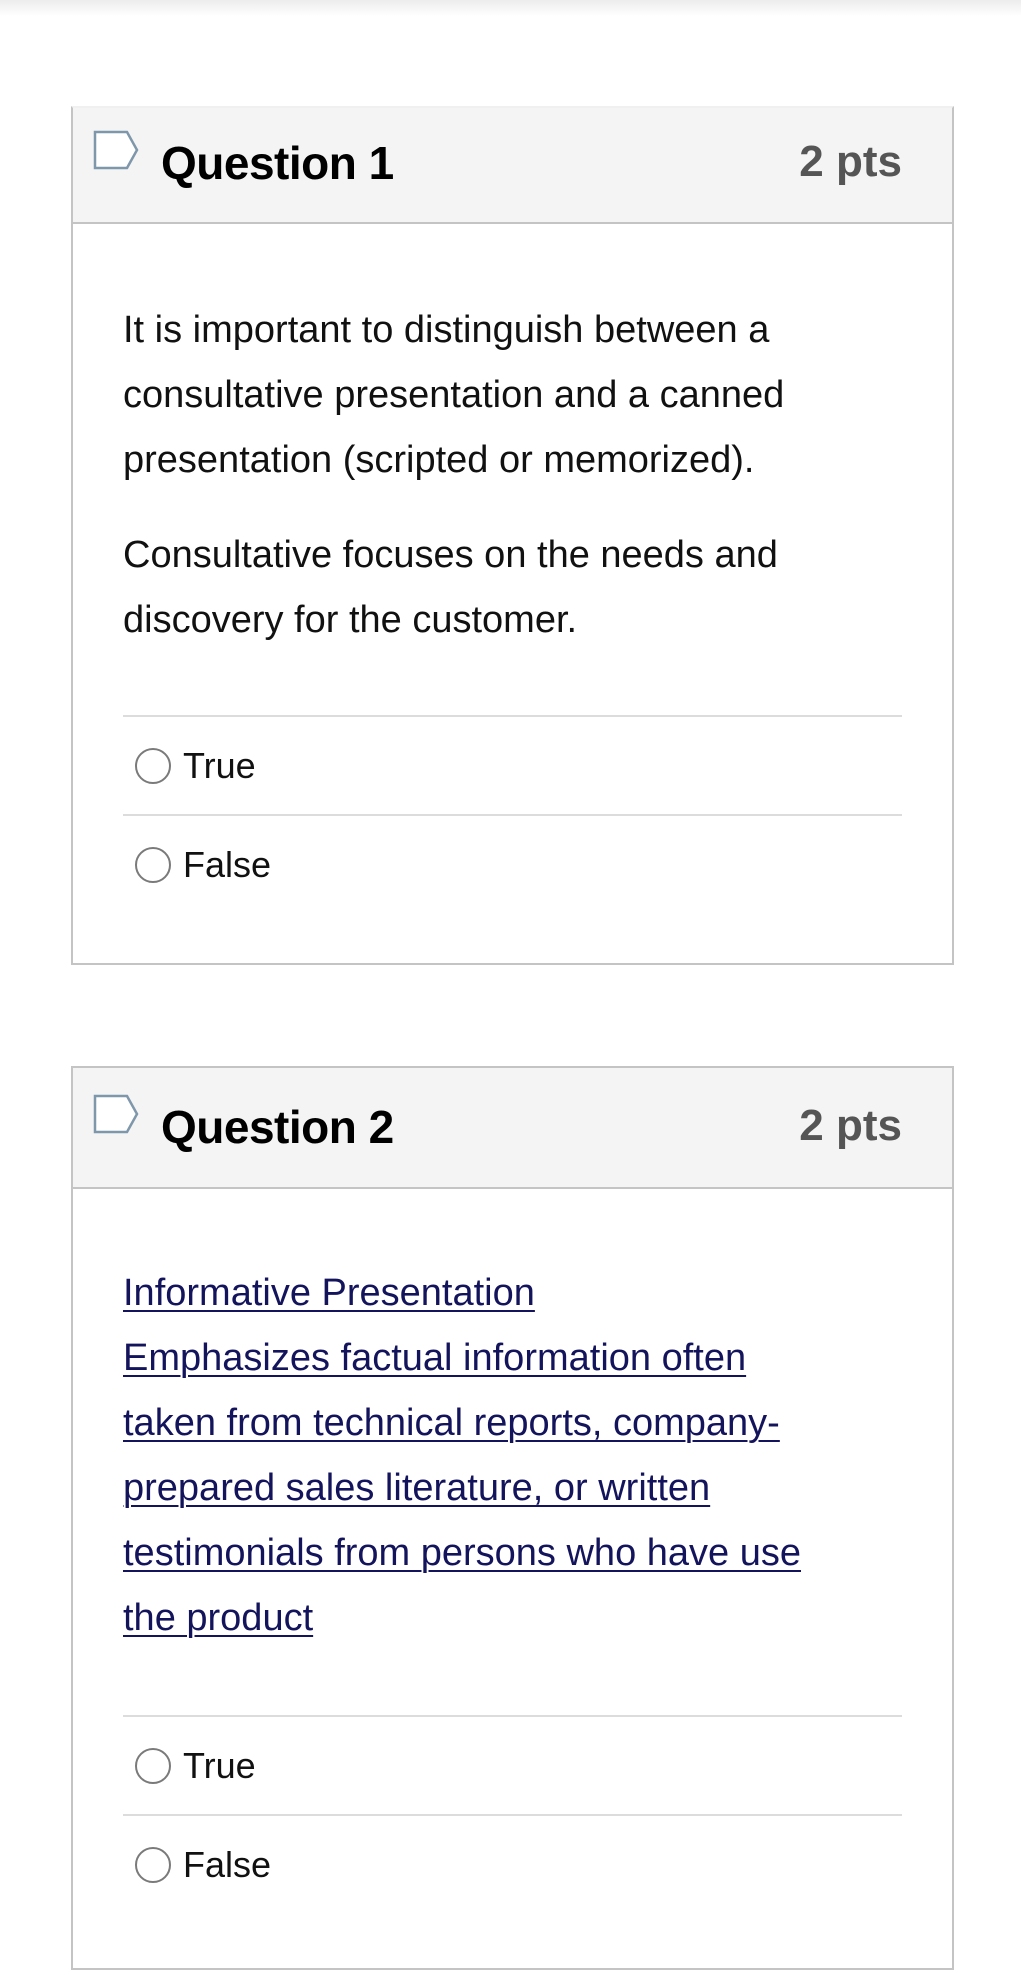  I want to click on question-header: Question 2 2 pts, so click(512, 1128).